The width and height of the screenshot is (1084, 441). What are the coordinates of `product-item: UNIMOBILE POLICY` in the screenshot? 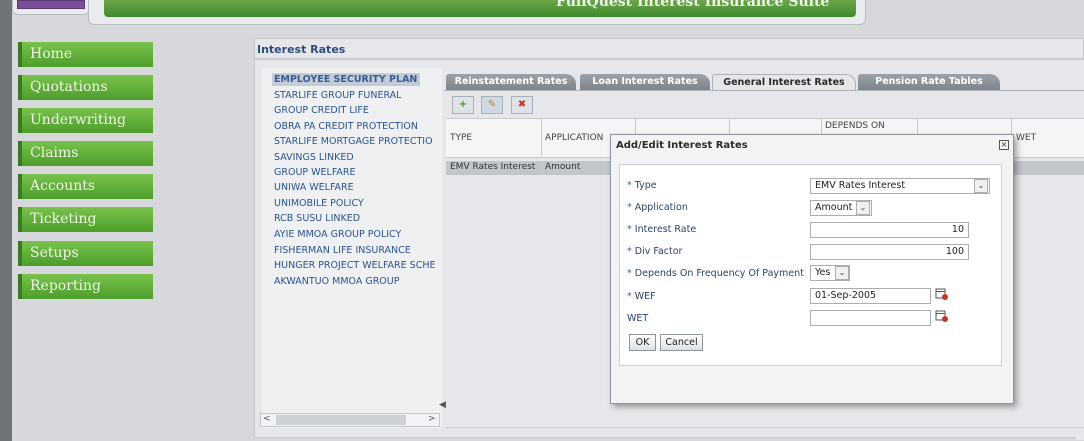 It's located at (319, 203).